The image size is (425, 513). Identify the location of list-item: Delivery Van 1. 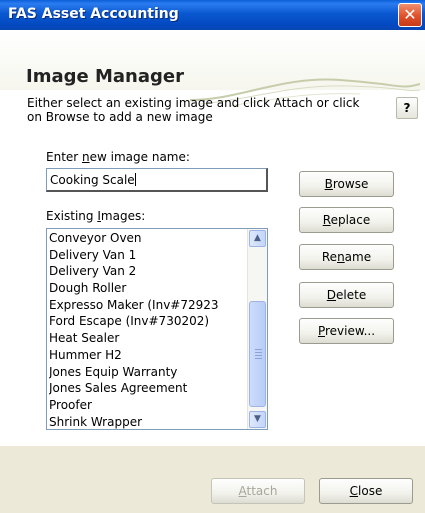
(147, 255).